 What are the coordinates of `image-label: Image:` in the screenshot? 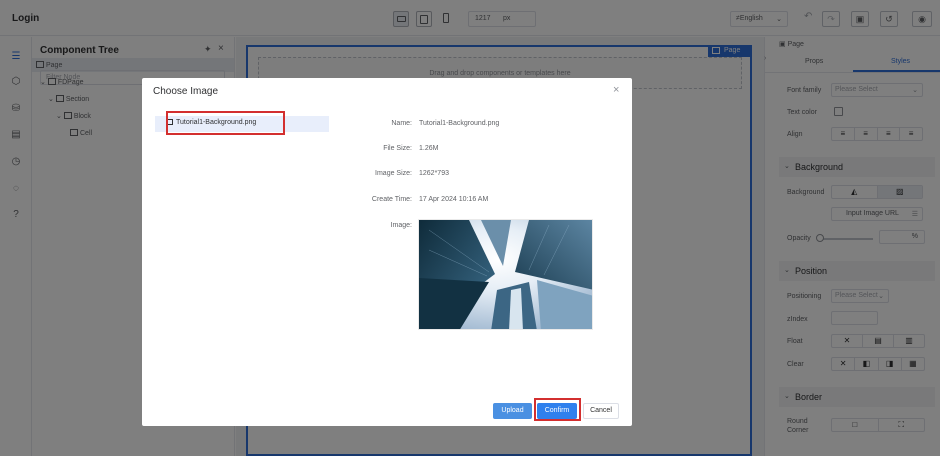 It's located at (401, 225).